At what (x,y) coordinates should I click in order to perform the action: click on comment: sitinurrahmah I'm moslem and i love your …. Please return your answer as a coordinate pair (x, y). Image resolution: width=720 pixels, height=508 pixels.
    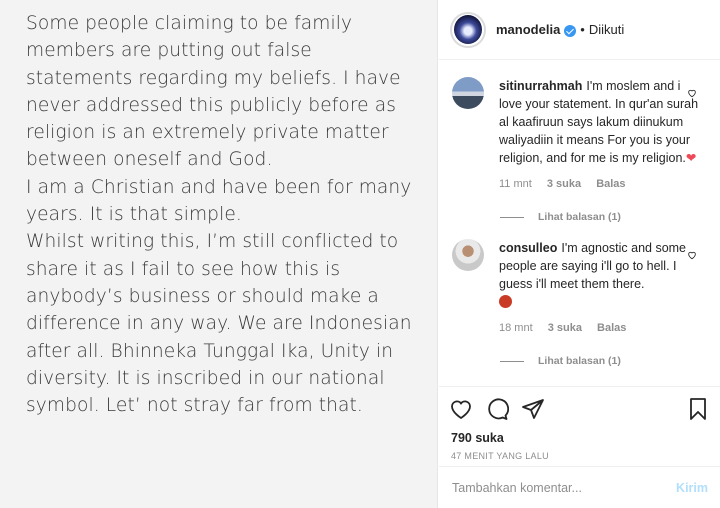
    Looking at the image, I should click on (586, 135).